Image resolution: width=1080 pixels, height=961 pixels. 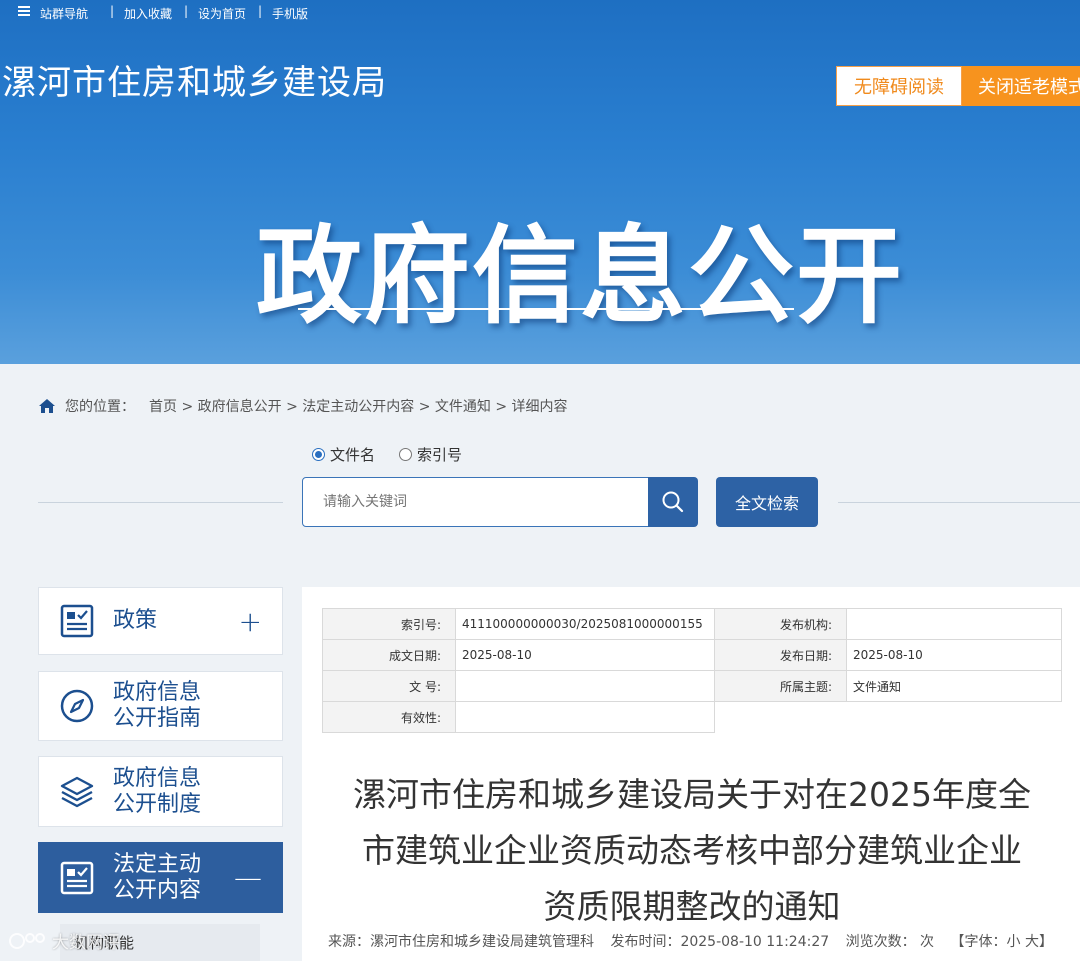 I want to click on sidebar-item-statutory: 法定主动 公开内容 —, so click(x=160, y=877).